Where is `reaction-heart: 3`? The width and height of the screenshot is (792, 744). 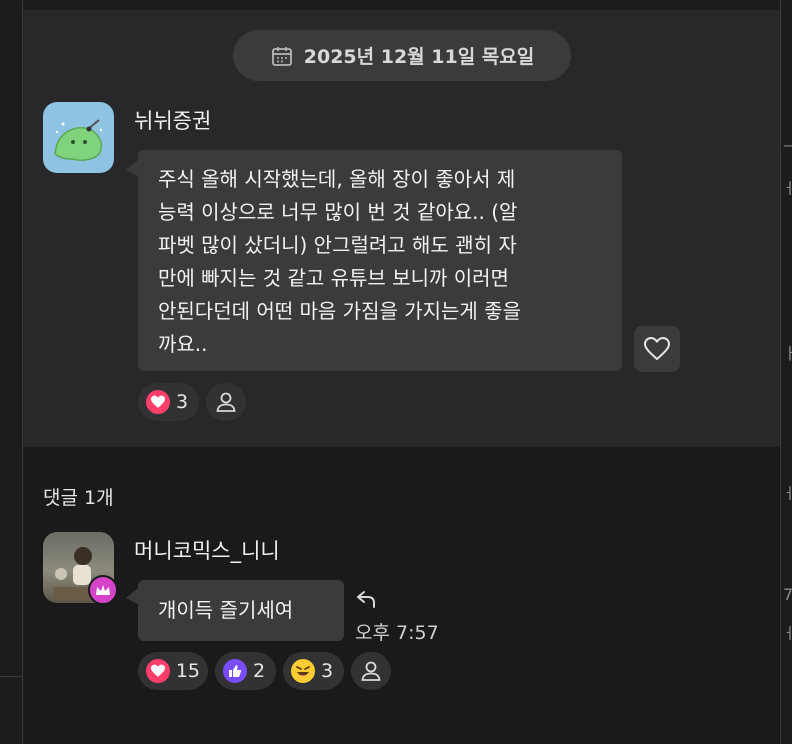 reaction-heart: 3 is located at coordinates (168, 402).